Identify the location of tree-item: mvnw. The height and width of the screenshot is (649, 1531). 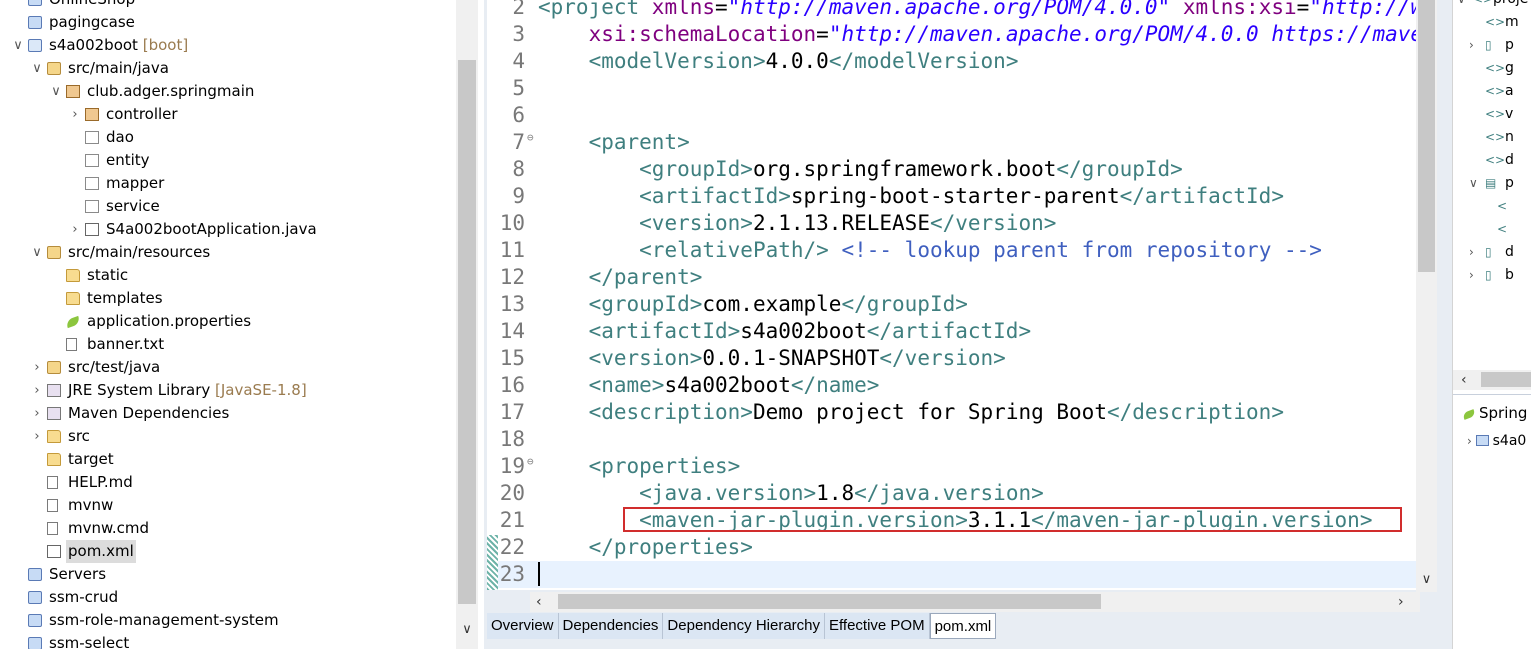
(227, 505).